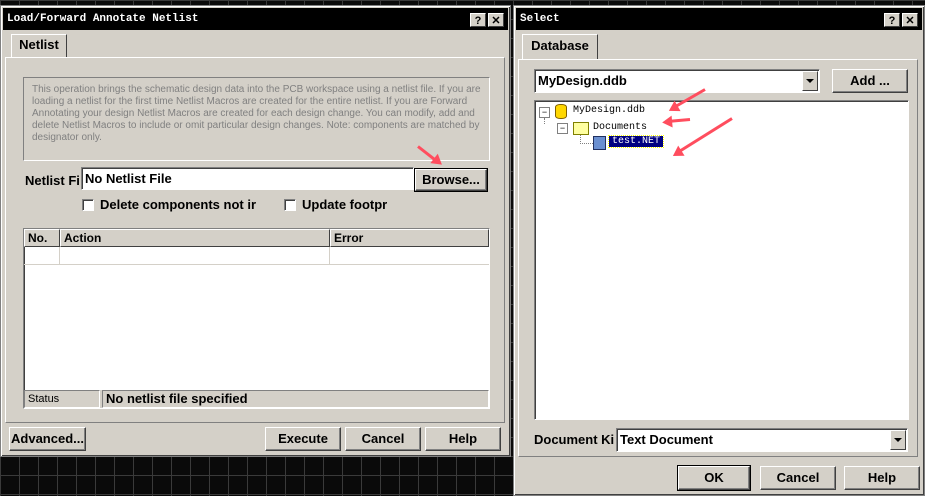 The height and width of the screenshot is (496, 925). Describe the element at coordinates (42, 238) in the screenshot. I see `column-header-no: No.` at that location.